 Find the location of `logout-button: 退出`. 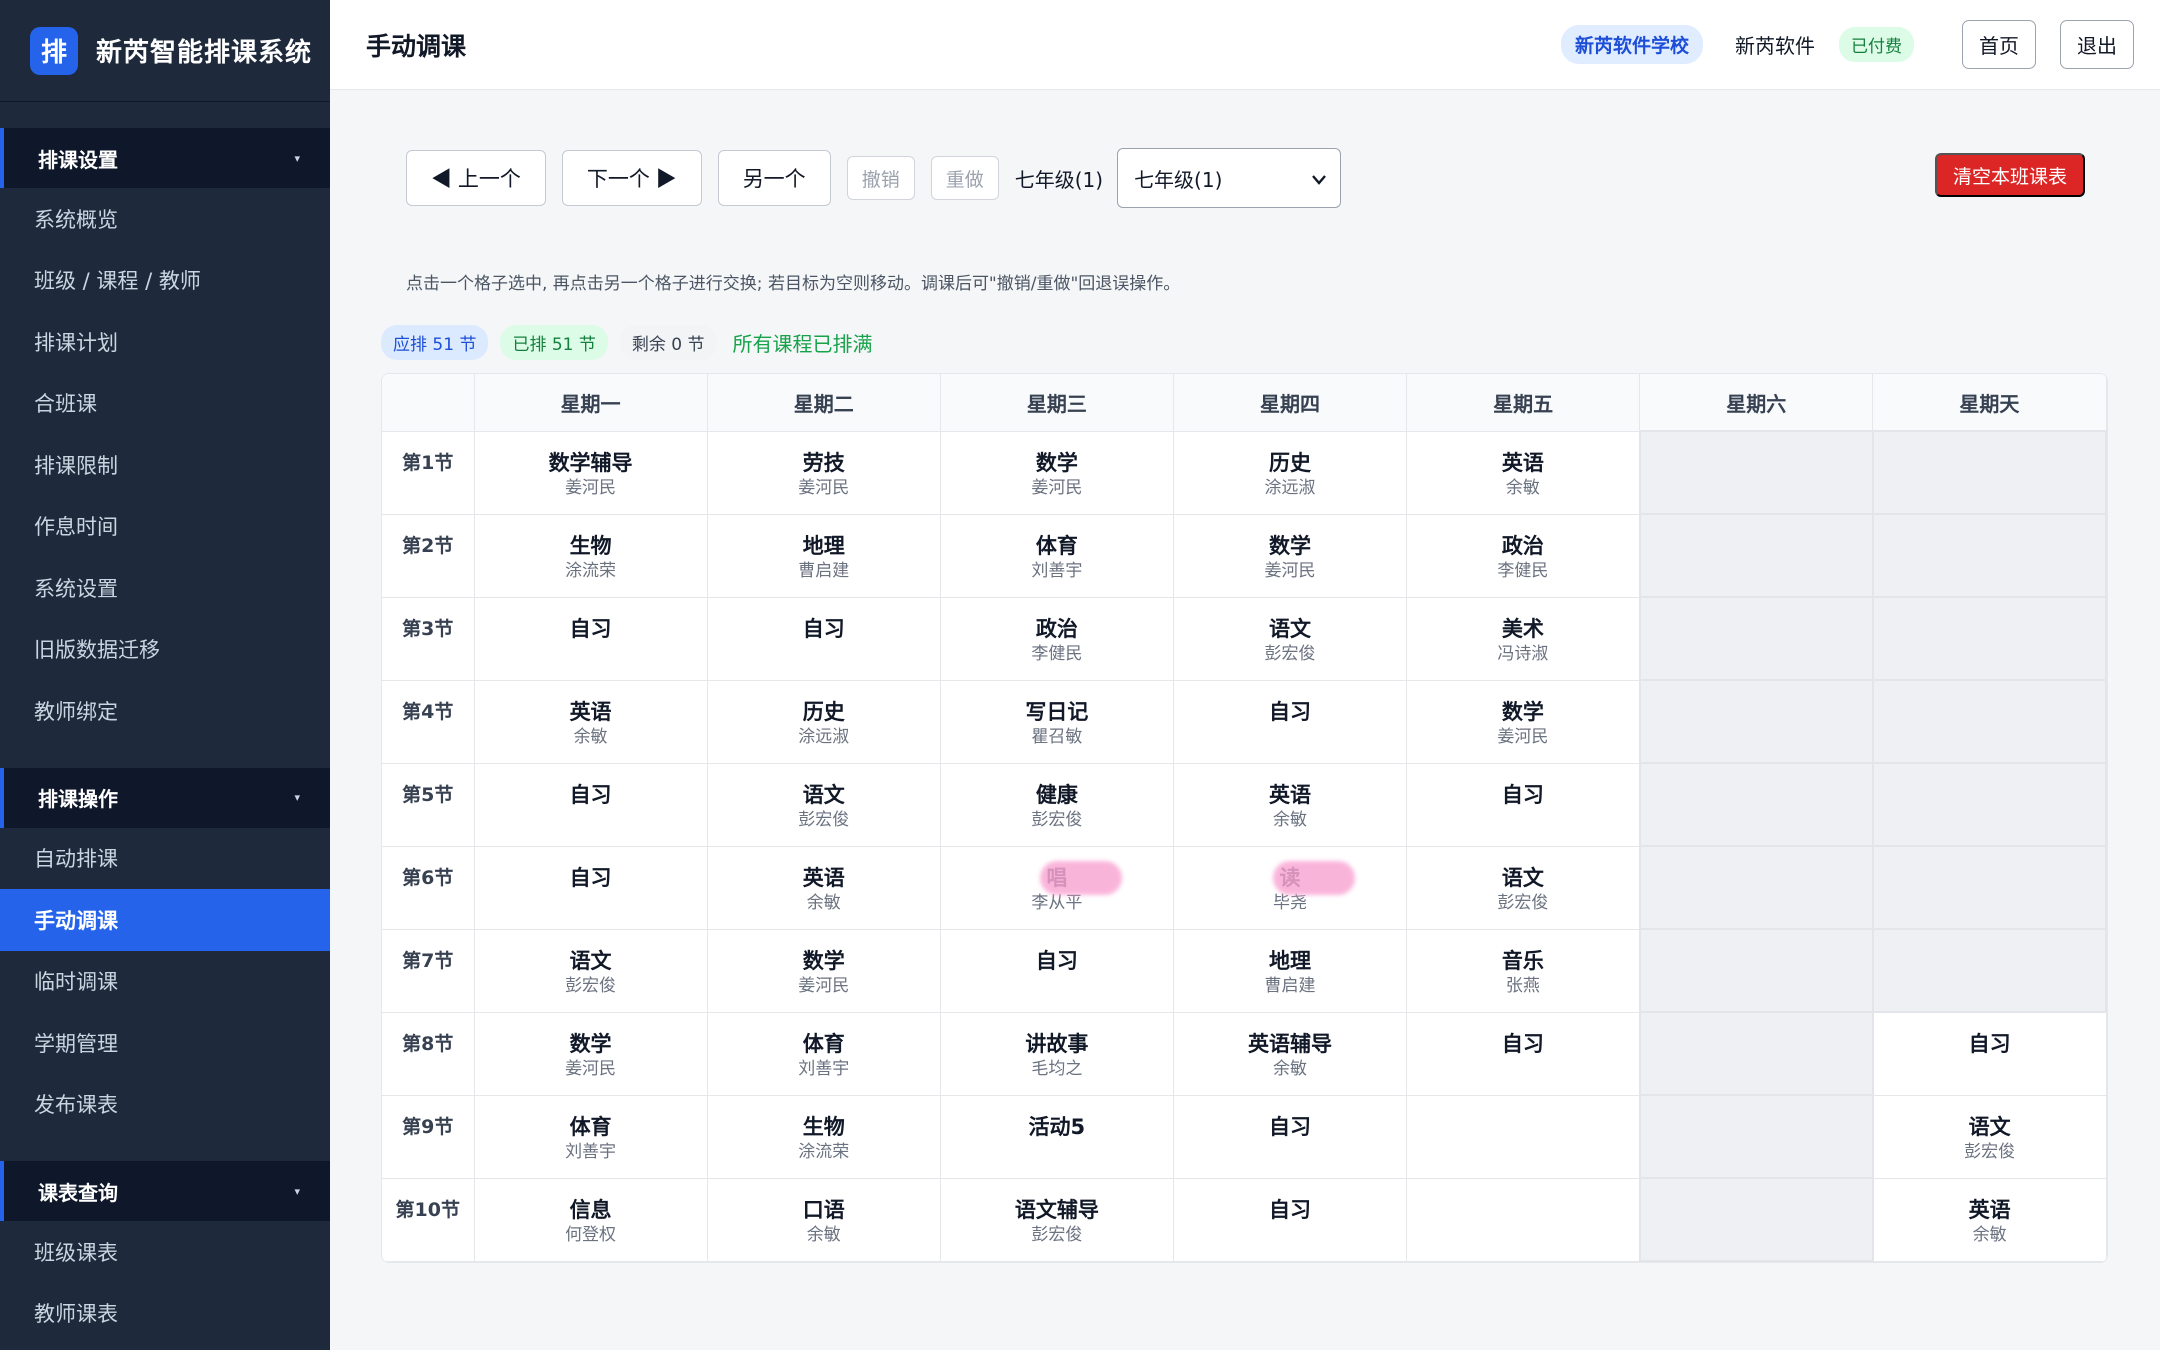

logout-button: 退出 is located at coordinates (2097, 44).